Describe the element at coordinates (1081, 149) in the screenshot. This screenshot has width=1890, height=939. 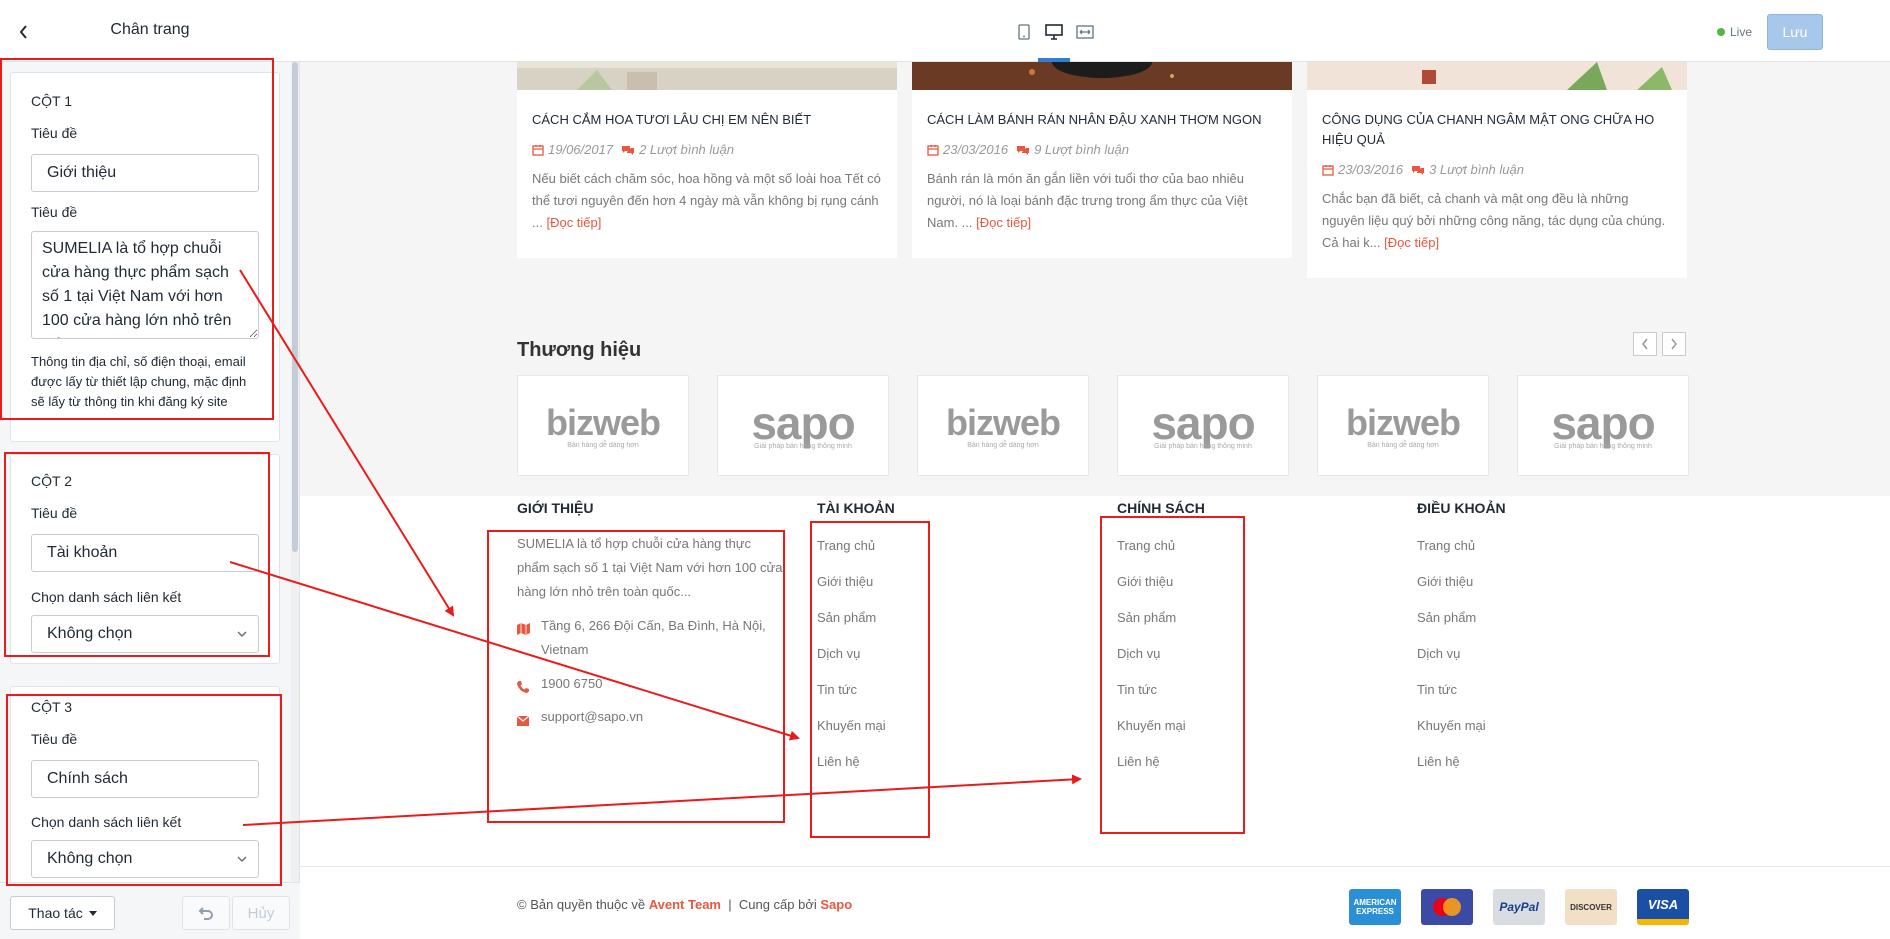
I see `blog-comments: 9 Lượt bình luận` at that location.